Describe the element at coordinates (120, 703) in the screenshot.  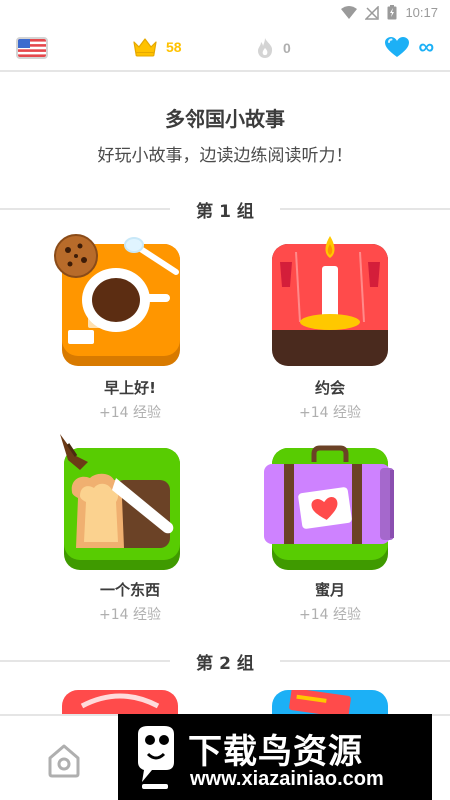
I see `story-card-partial-left` at that location.